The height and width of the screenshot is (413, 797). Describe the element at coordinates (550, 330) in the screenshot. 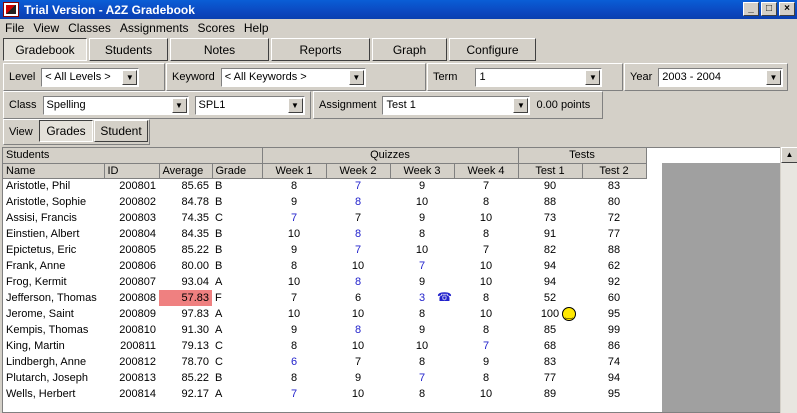

I see `cell-t1: 85` at that location.